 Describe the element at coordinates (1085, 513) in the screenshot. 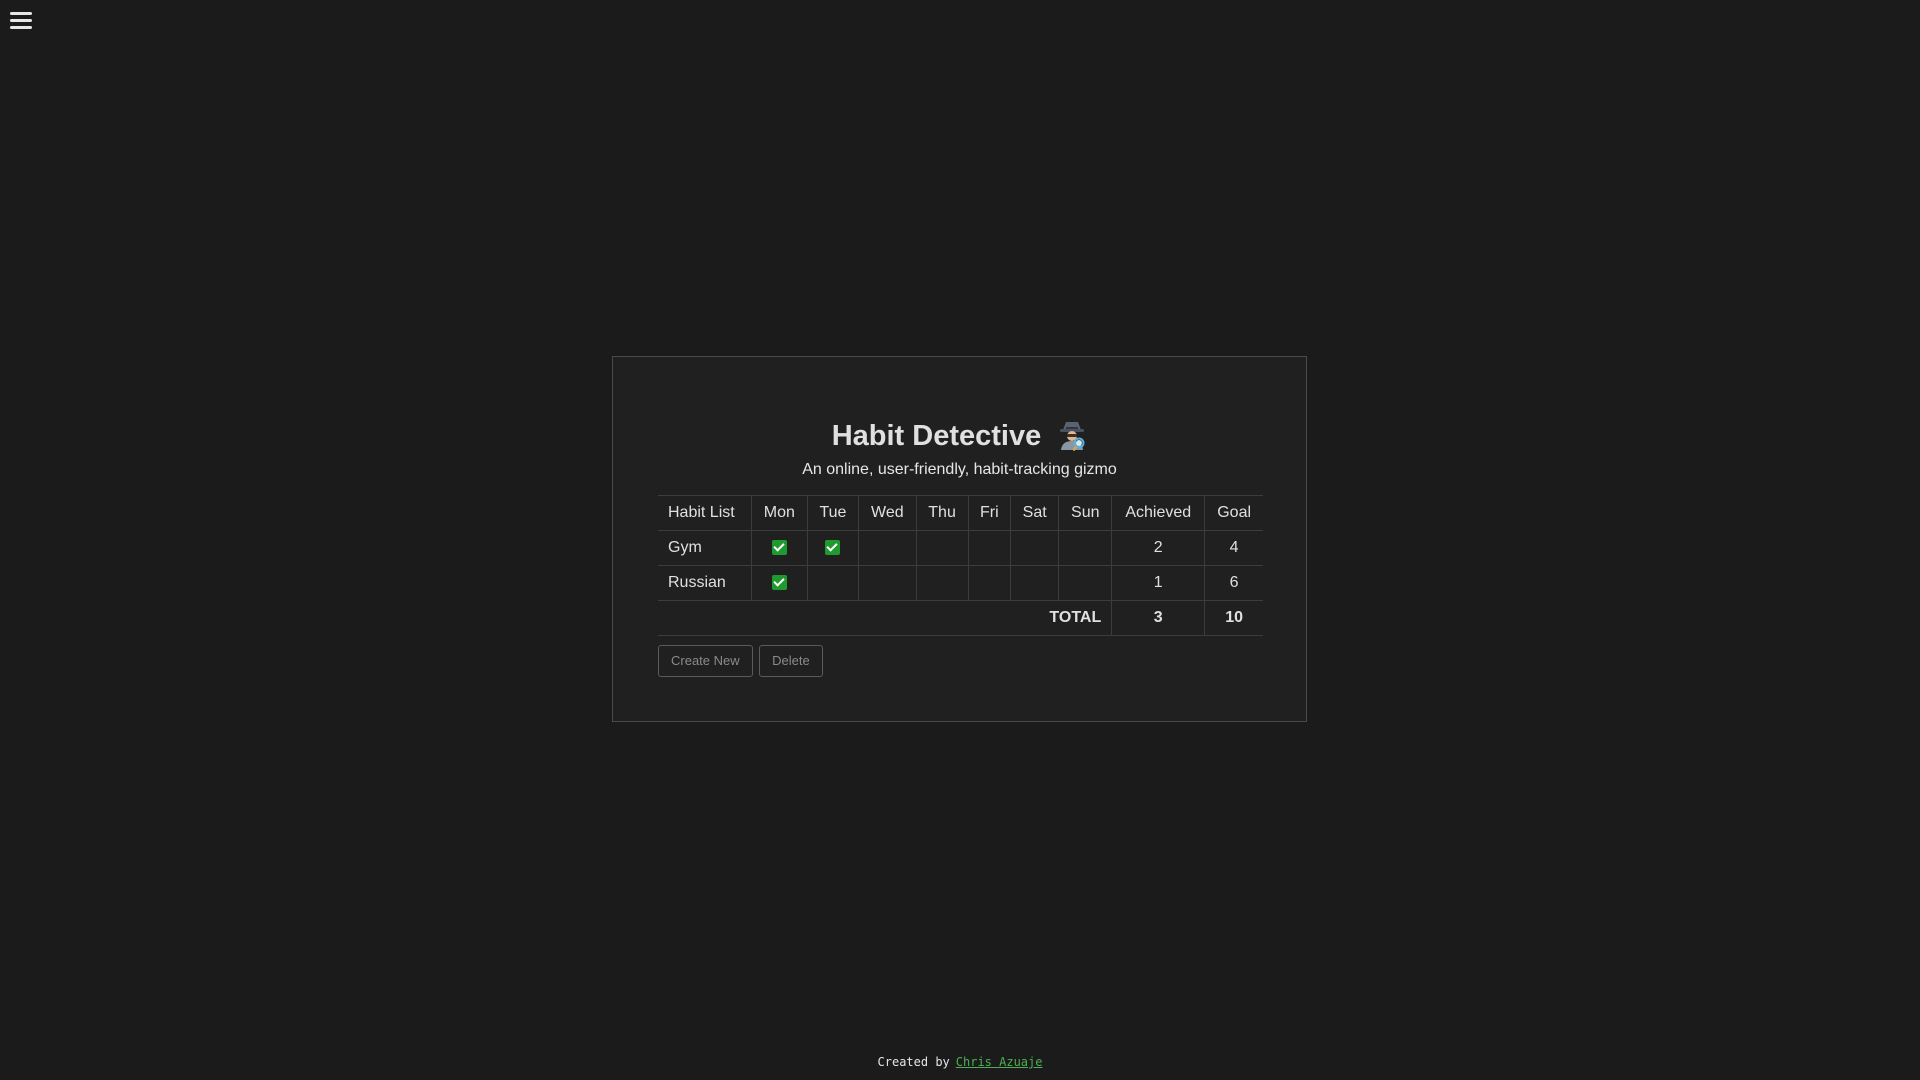

I see `column-header-sun: Sun` at that location.